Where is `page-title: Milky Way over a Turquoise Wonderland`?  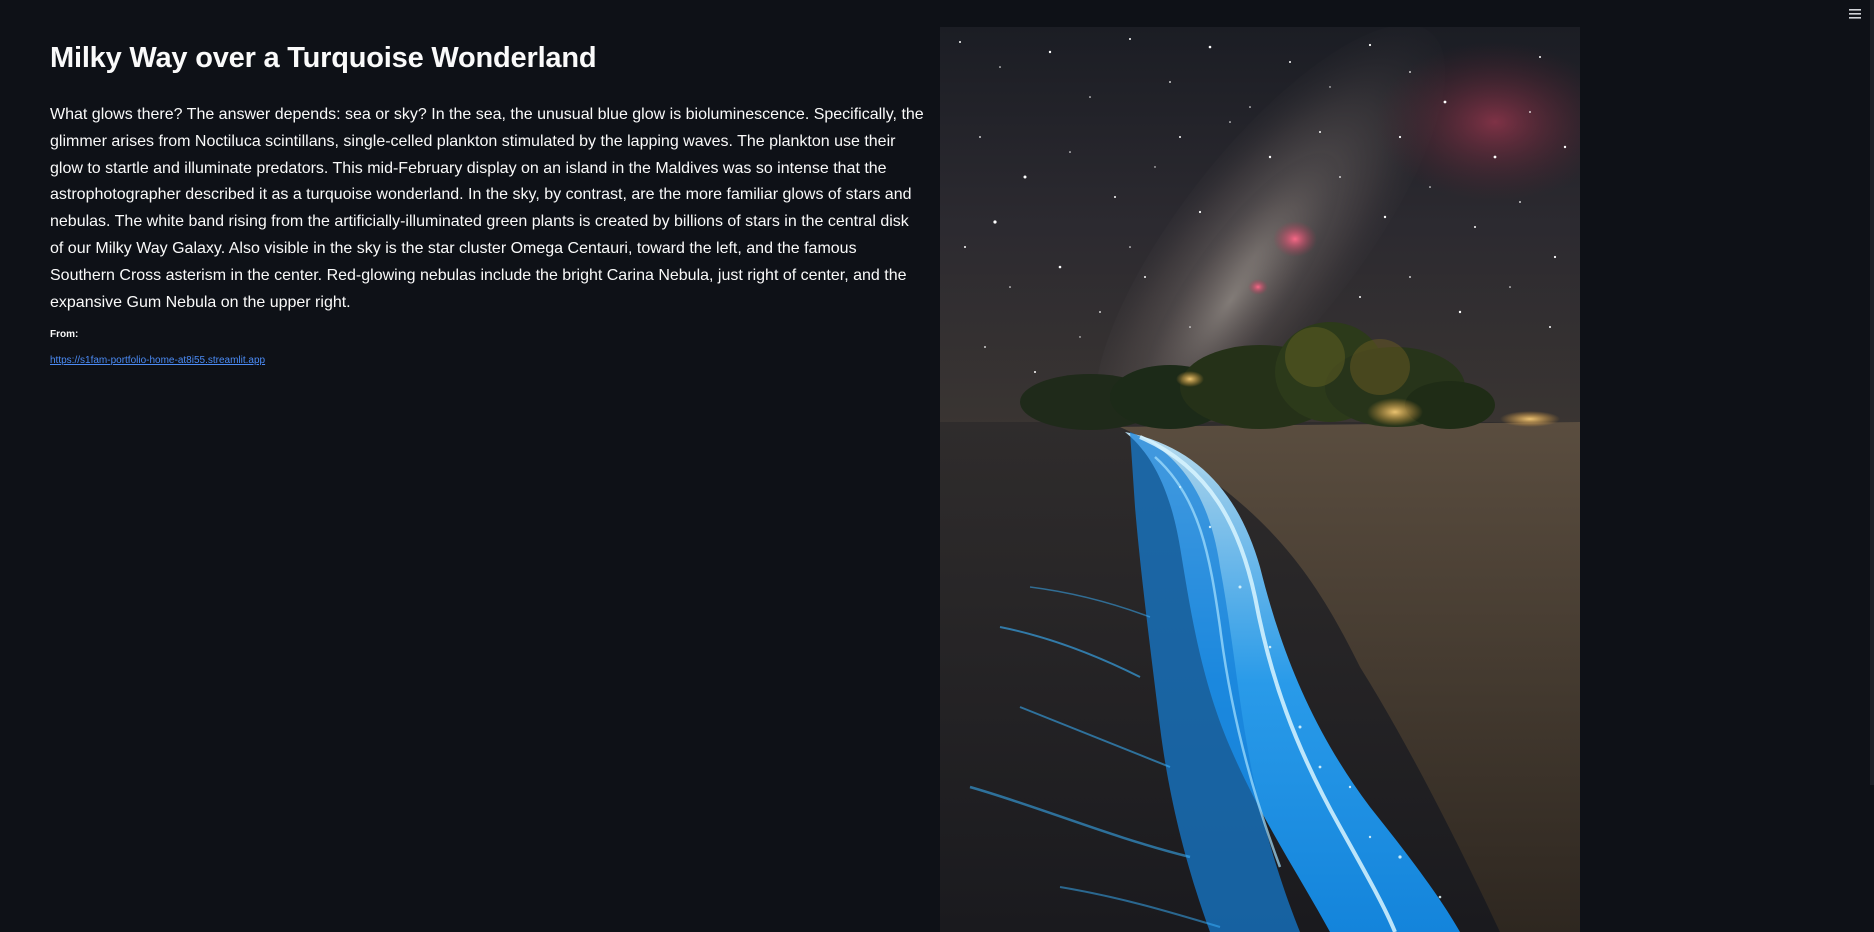
page-title: Milky Way over a Turquoise Wonderland is located at coordinates (323, 58).